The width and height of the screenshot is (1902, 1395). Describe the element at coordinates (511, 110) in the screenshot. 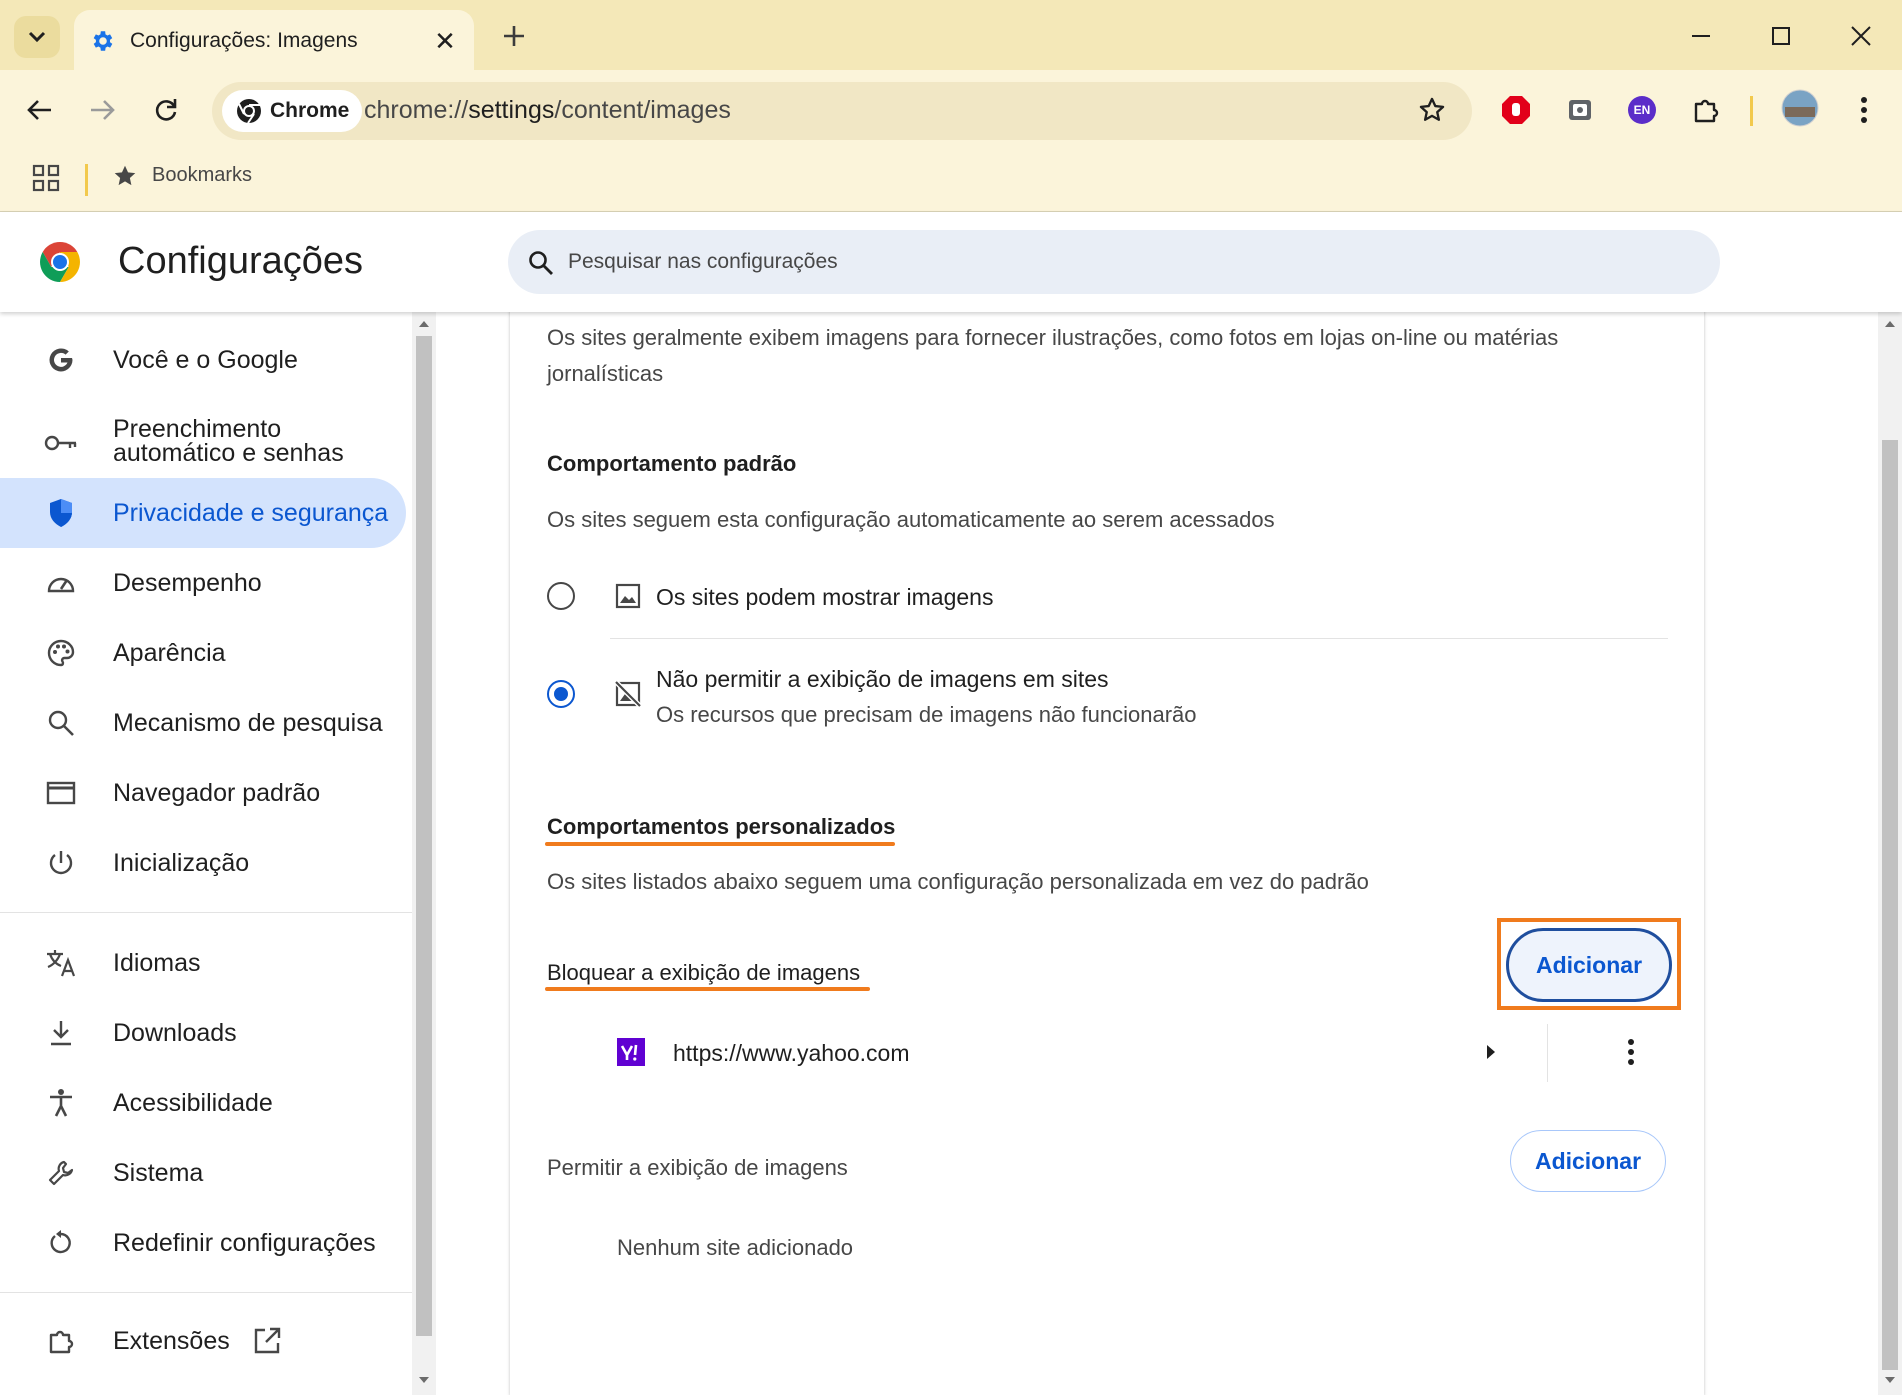

I see `url-host: settings` at that location.